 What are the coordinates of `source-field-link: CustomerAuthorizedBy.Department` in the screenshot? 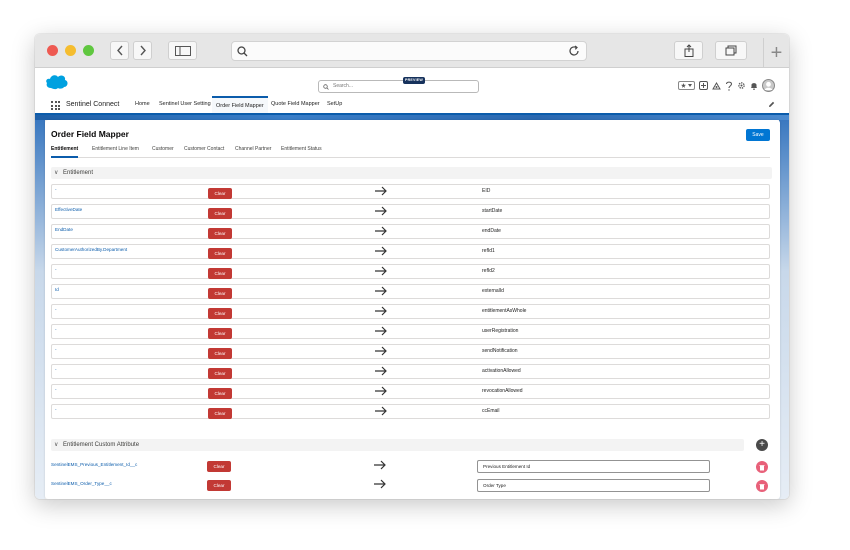 It's located at (91, 249).